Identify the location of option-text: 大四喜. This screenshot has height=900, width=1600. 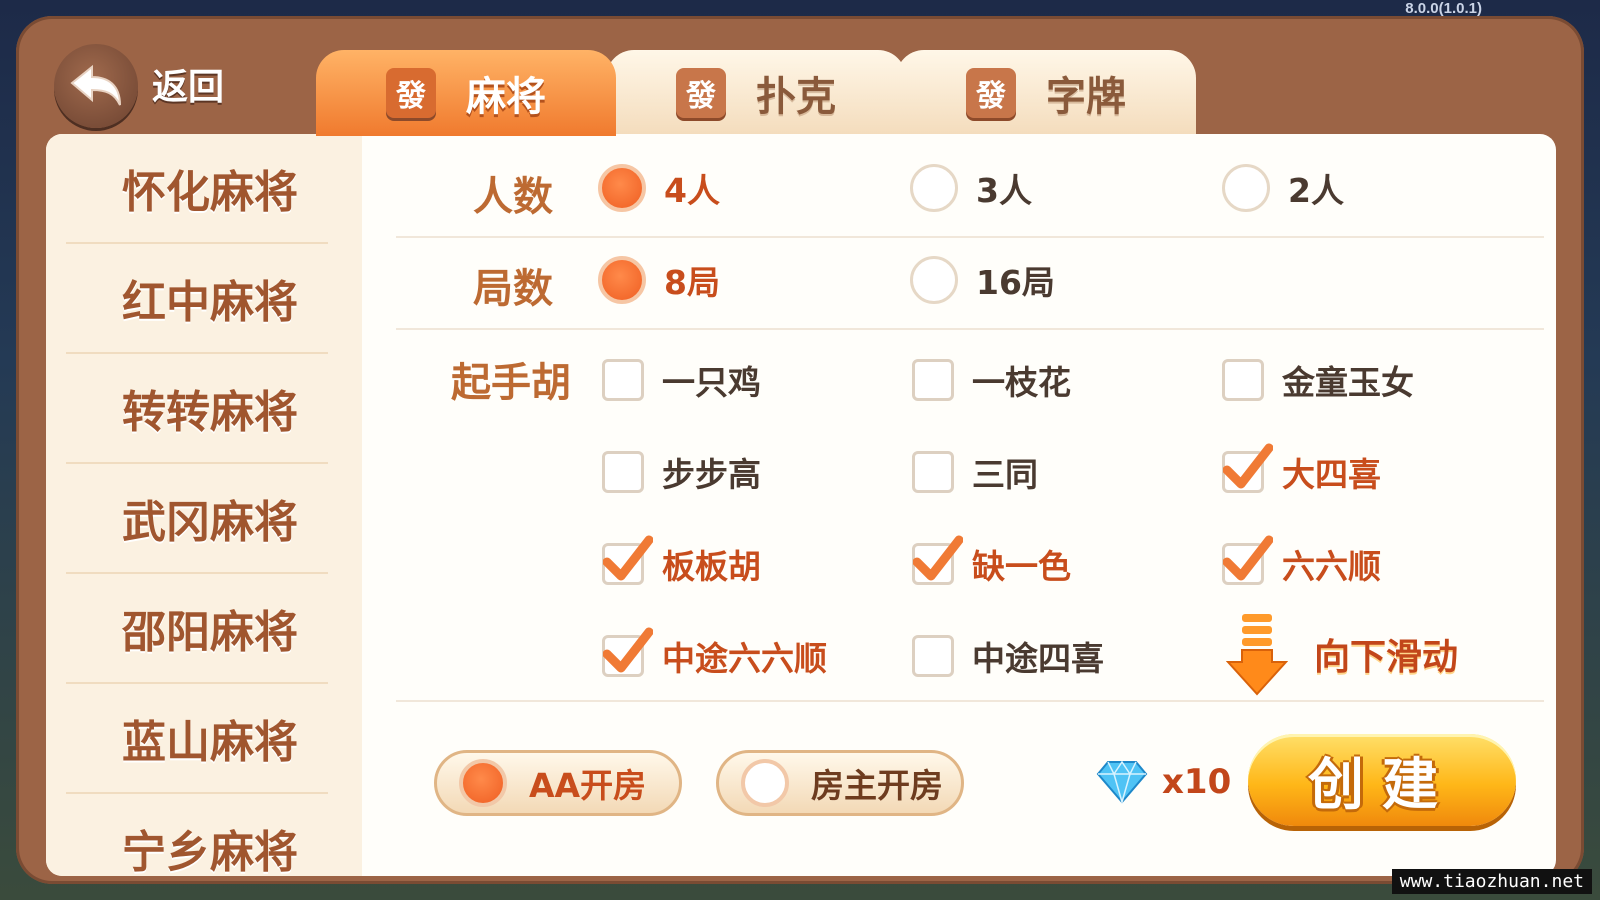
(1331, 474).